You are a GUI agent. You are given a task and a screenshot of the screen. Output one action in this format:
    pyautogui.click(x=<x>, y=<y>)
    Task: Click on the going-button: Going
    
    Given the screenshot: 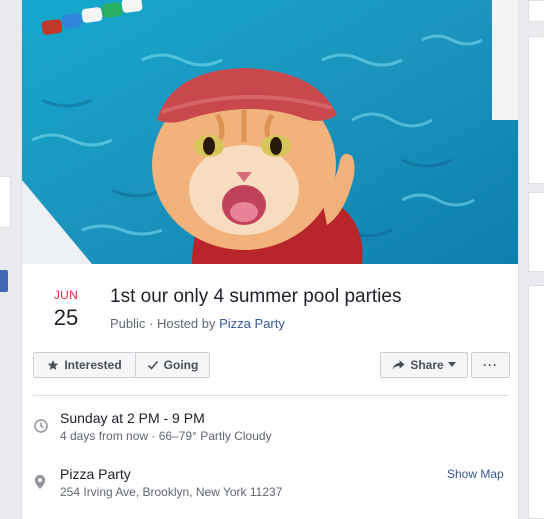 What is the action you would take?
    pyautogui.click(x=172, y=365)
    